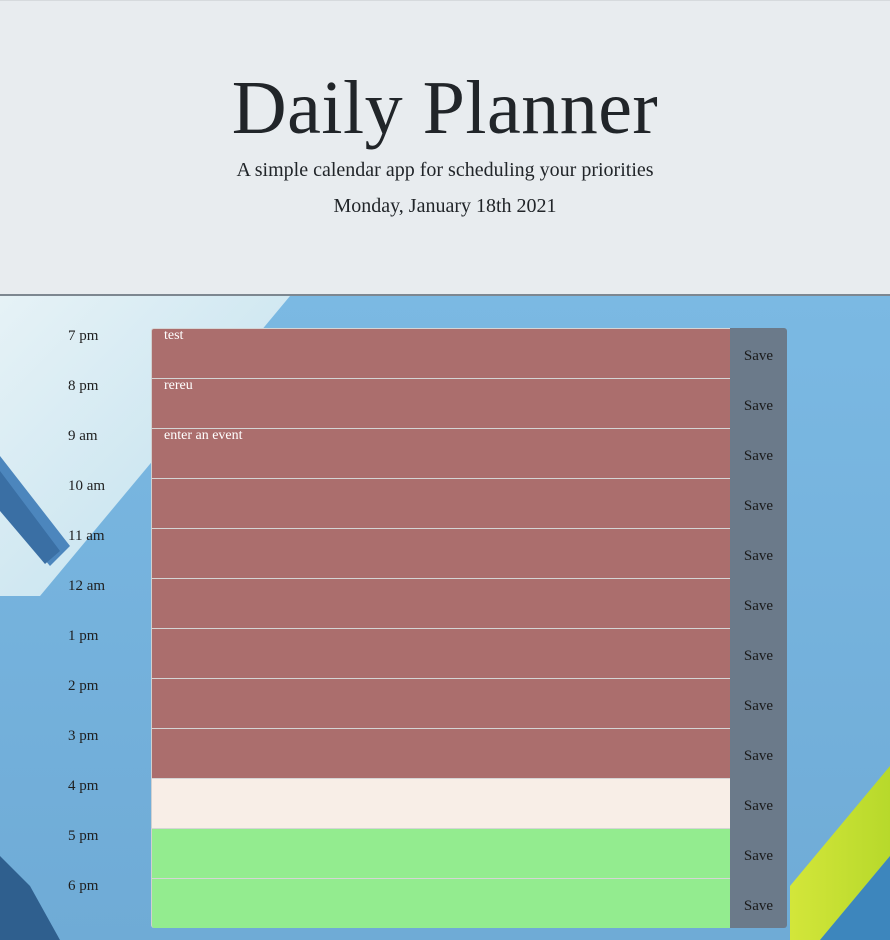 The image size is (890, 940). What do you see at coordinates (83, 436) in the screenshot?
I see `hour-label: 9 am` at bounding box center [83, 436].